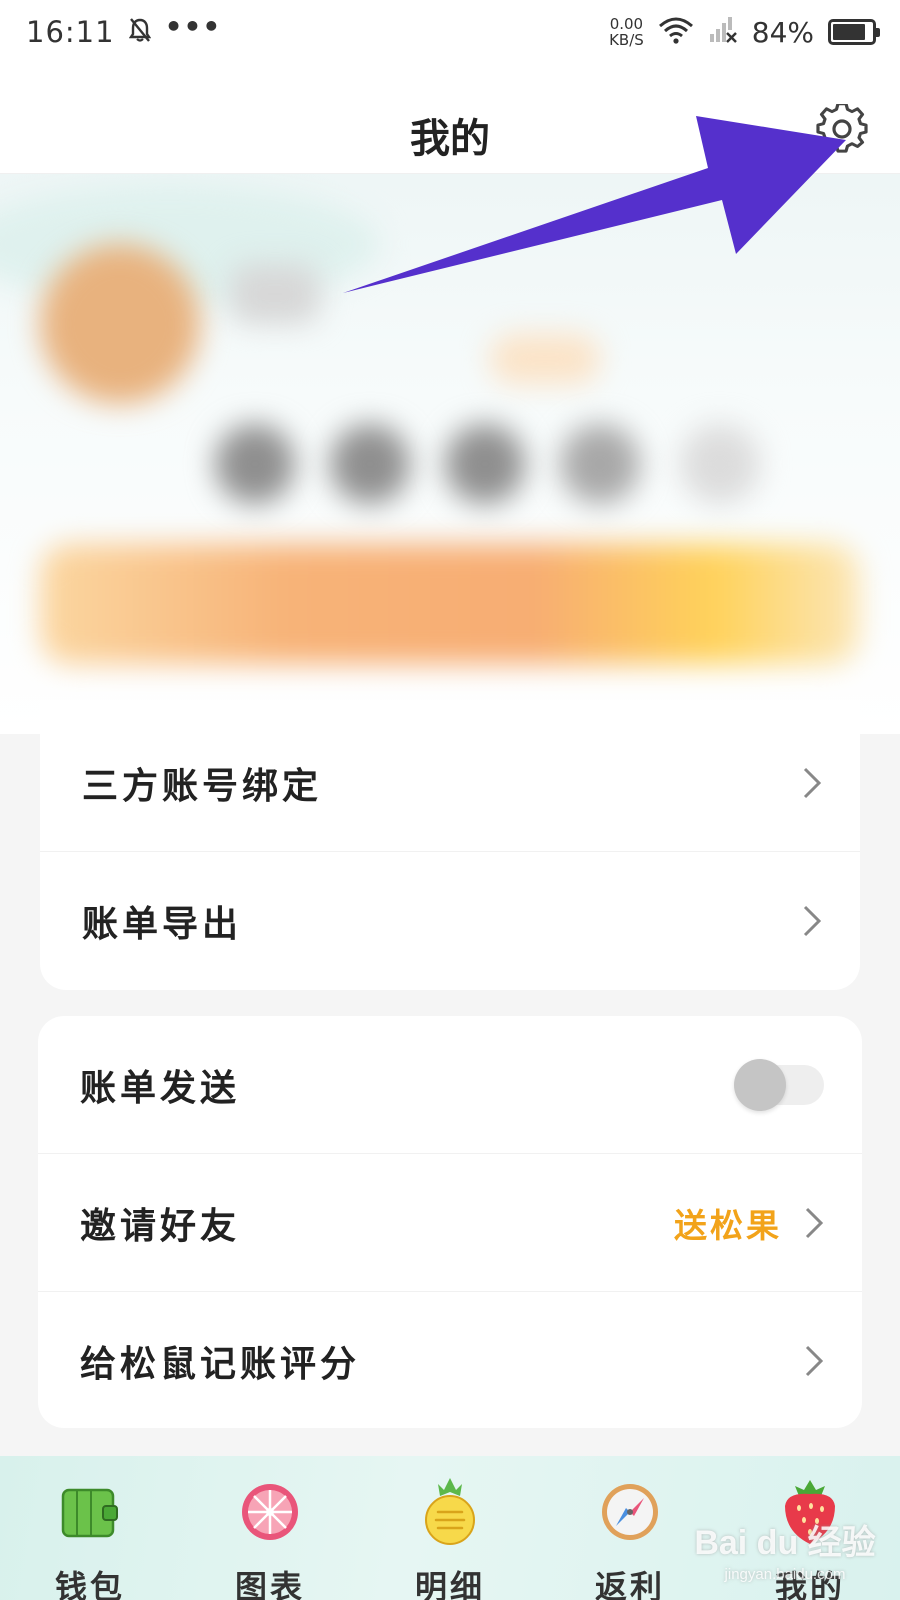 The image size is (900, 1600). What do you see at coordinates (849, 32) in the screenshot?
I see `battery-fill` at bounding box center [849, 32].